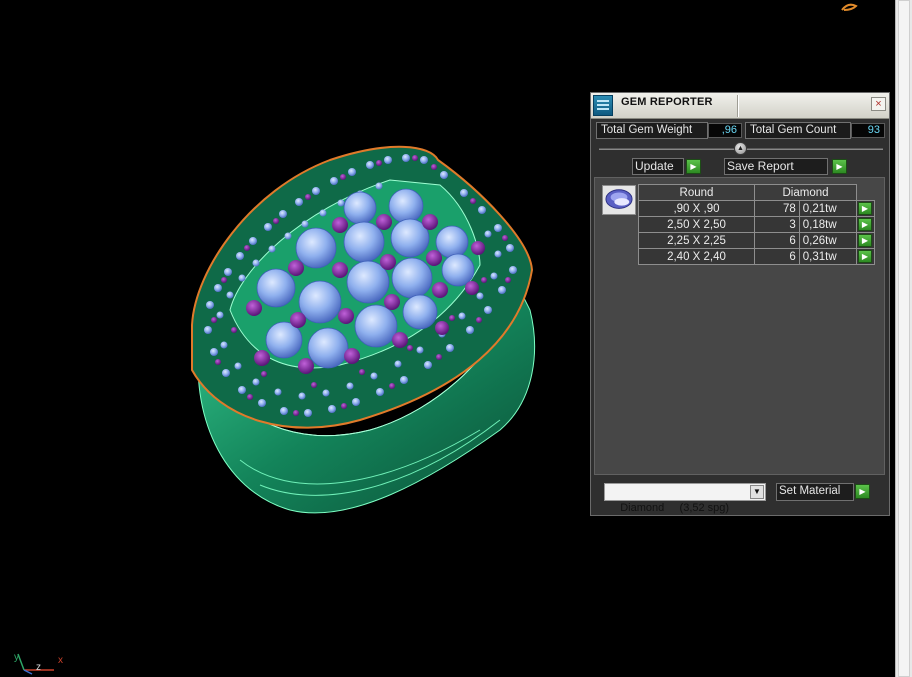 The width and height of the screenshot is (912, 677). What do you see at coordinates (839, 166) in the screenshot?
I see `save-report-arrow-icon: ▶` at bounding box center [839, 166].